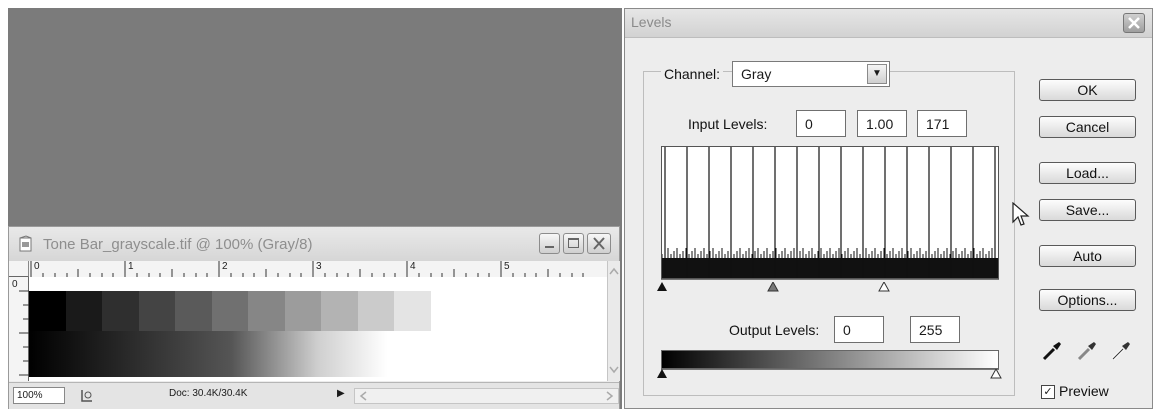 The width and height of the screenshot is (1153, 409). Describe the element at coordinates (549, 247) in the screenshot. I see `minimize-icon` at that location.